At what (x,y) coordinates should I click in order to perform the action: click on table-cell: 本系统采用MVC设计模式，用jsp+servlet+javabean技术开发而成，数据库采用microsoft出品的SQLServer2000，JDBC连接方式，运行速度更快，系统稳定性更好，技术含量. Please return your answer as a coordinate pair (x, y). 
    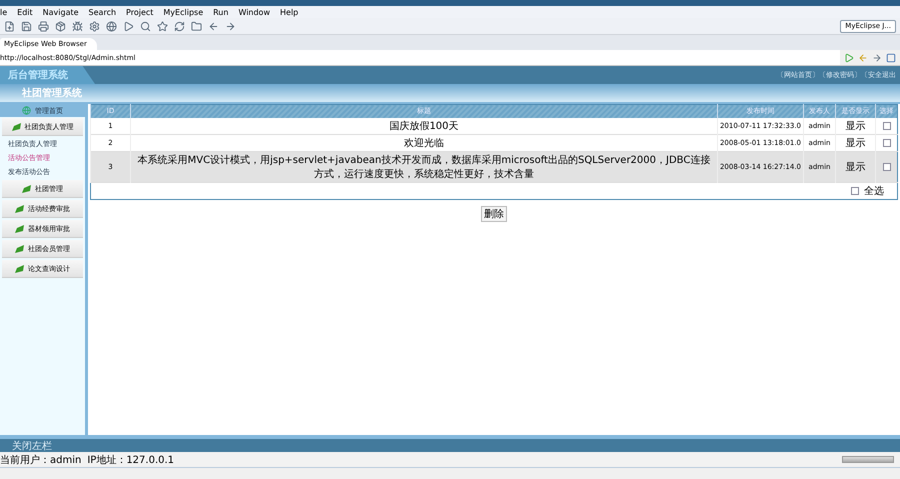
    Looking at the image, I should click on (424, 166).